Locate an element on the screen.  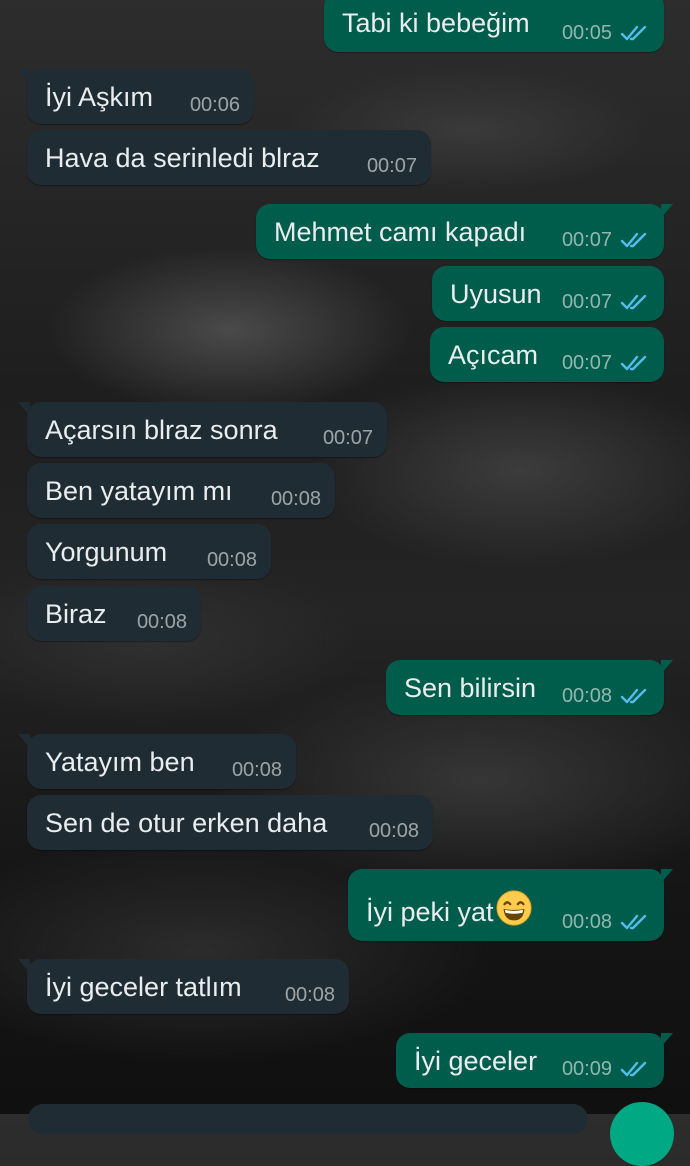
message-text: Sen bilirsin is located at coordinates (470, 688).